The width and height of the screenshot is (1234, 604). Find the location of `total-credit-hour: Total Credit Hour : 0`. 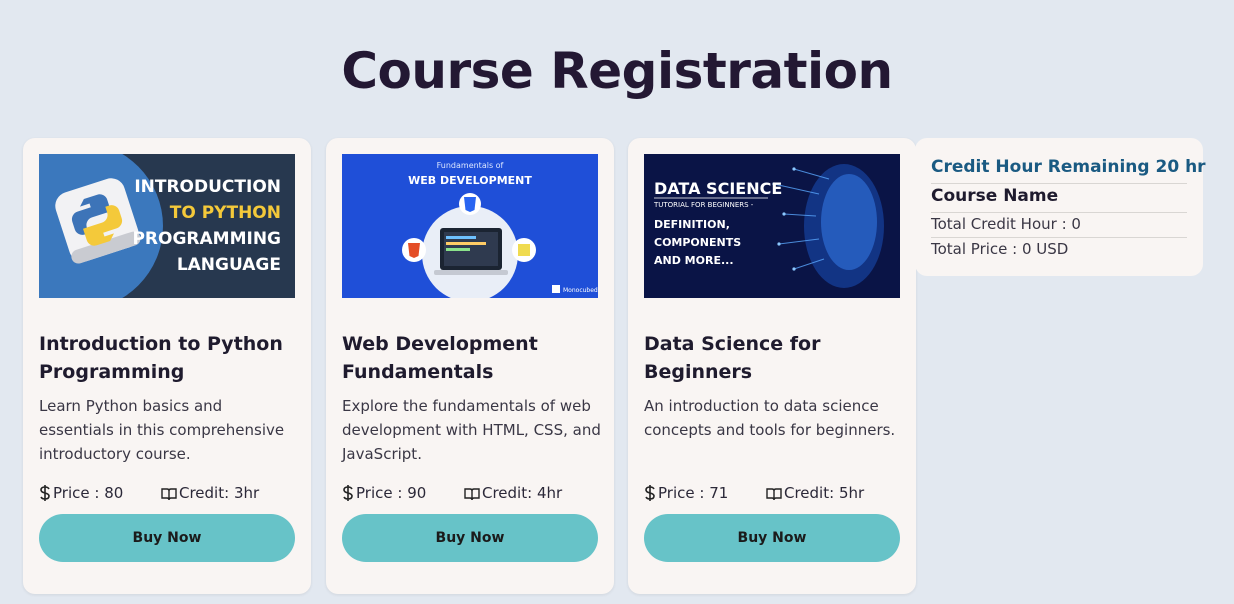

total-credit-hour: Total Credit Hour : 0 is located at coordinates (1059, 226).